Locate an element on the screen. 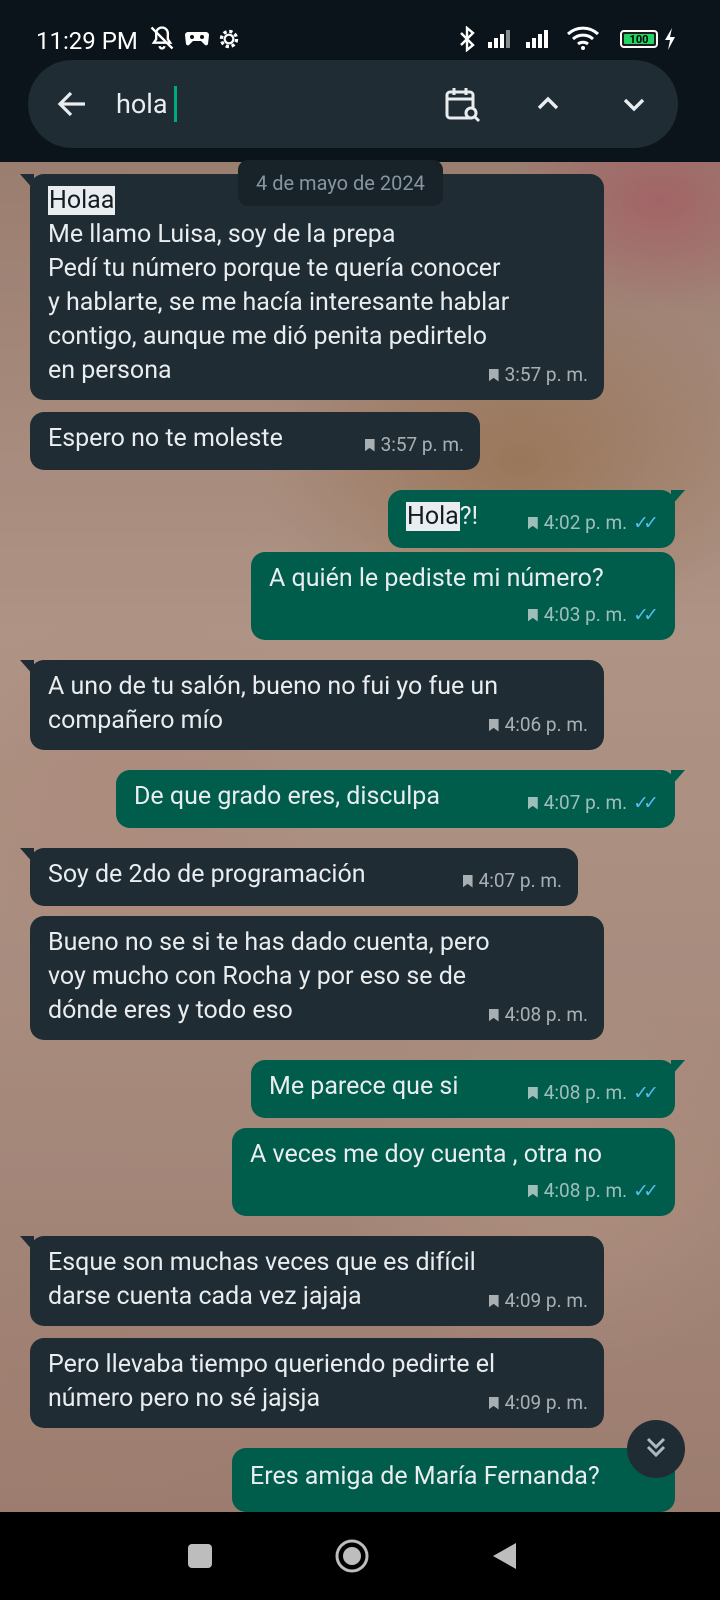 The width and height of the screenshot is (720, 1600). back-triangle-icon is located at coordinates (504, 1556).